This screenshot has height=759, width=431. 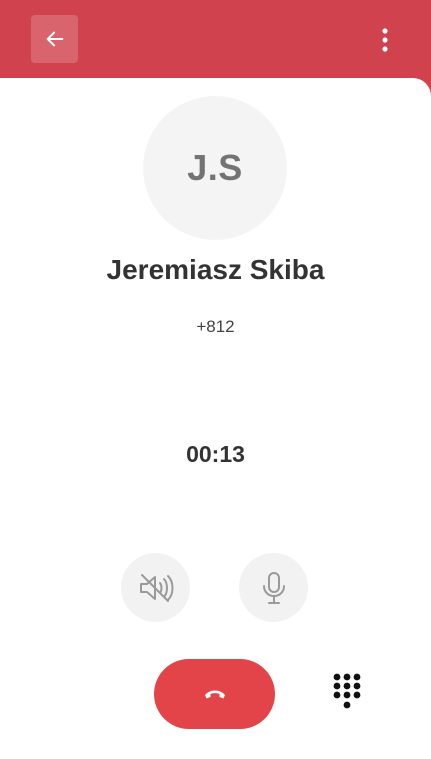 I want to click on speaker-muted-icon, so click(x=156, y=587).